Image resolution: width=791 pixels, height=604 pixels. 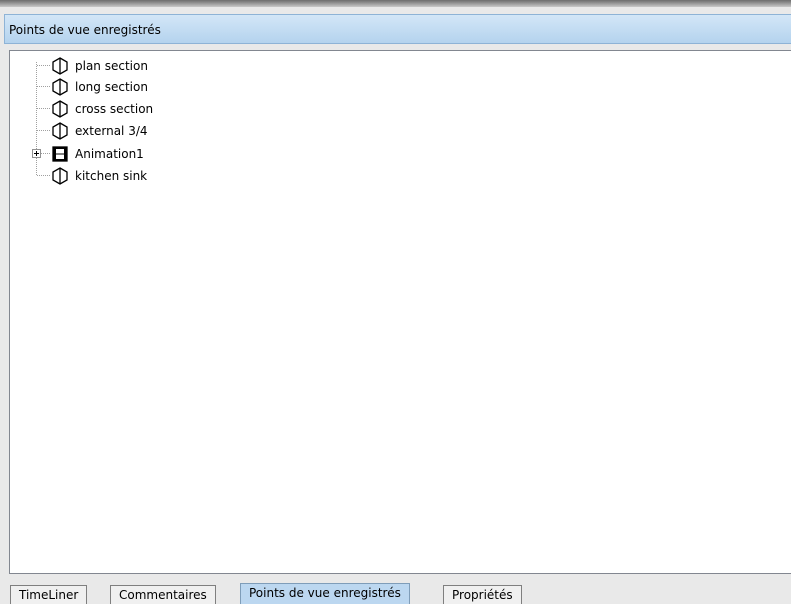 I want to click on tree-item-label: cross section, so click(x=114, y=109).